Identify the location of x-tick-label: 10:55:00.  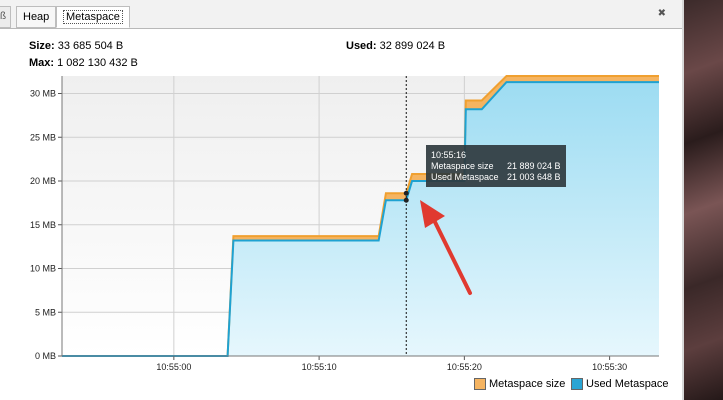
(173, 367).